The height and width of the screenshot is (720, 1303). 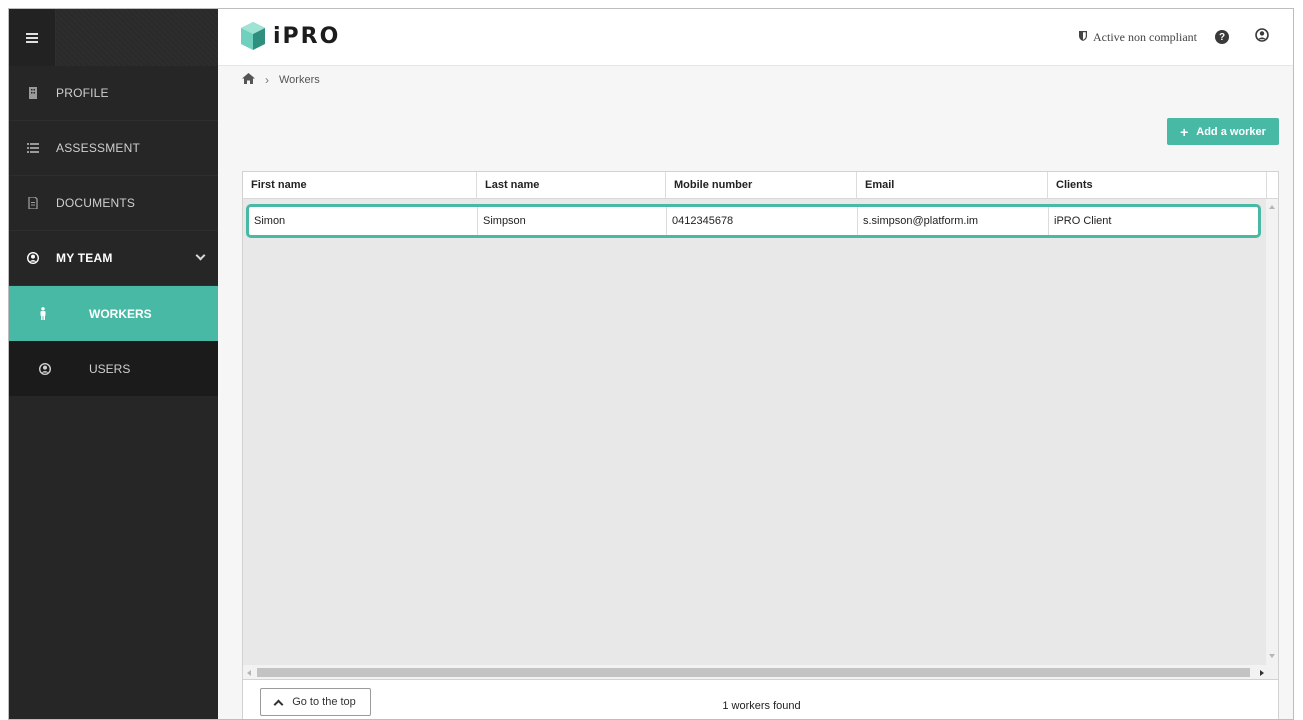 I want to click on sidebar-item-label: MY TEAM, so click(x=84, y=258).